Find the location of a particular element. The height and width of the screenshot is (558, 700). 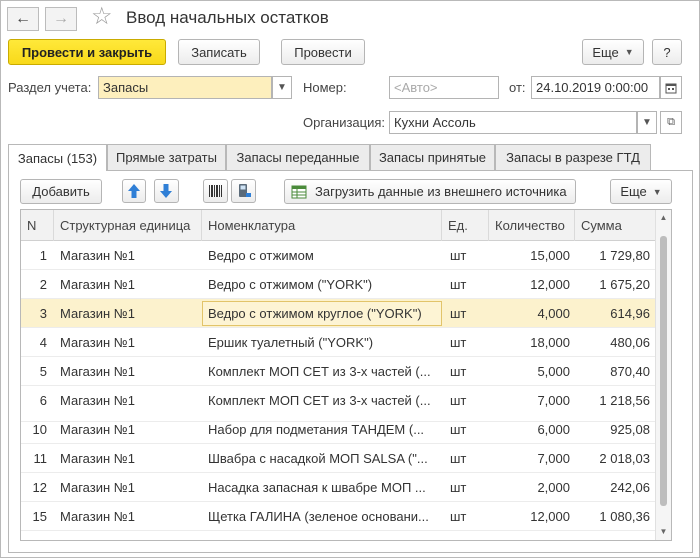

favorite-star-icon: ☆ is located at coordinates (102, 17).